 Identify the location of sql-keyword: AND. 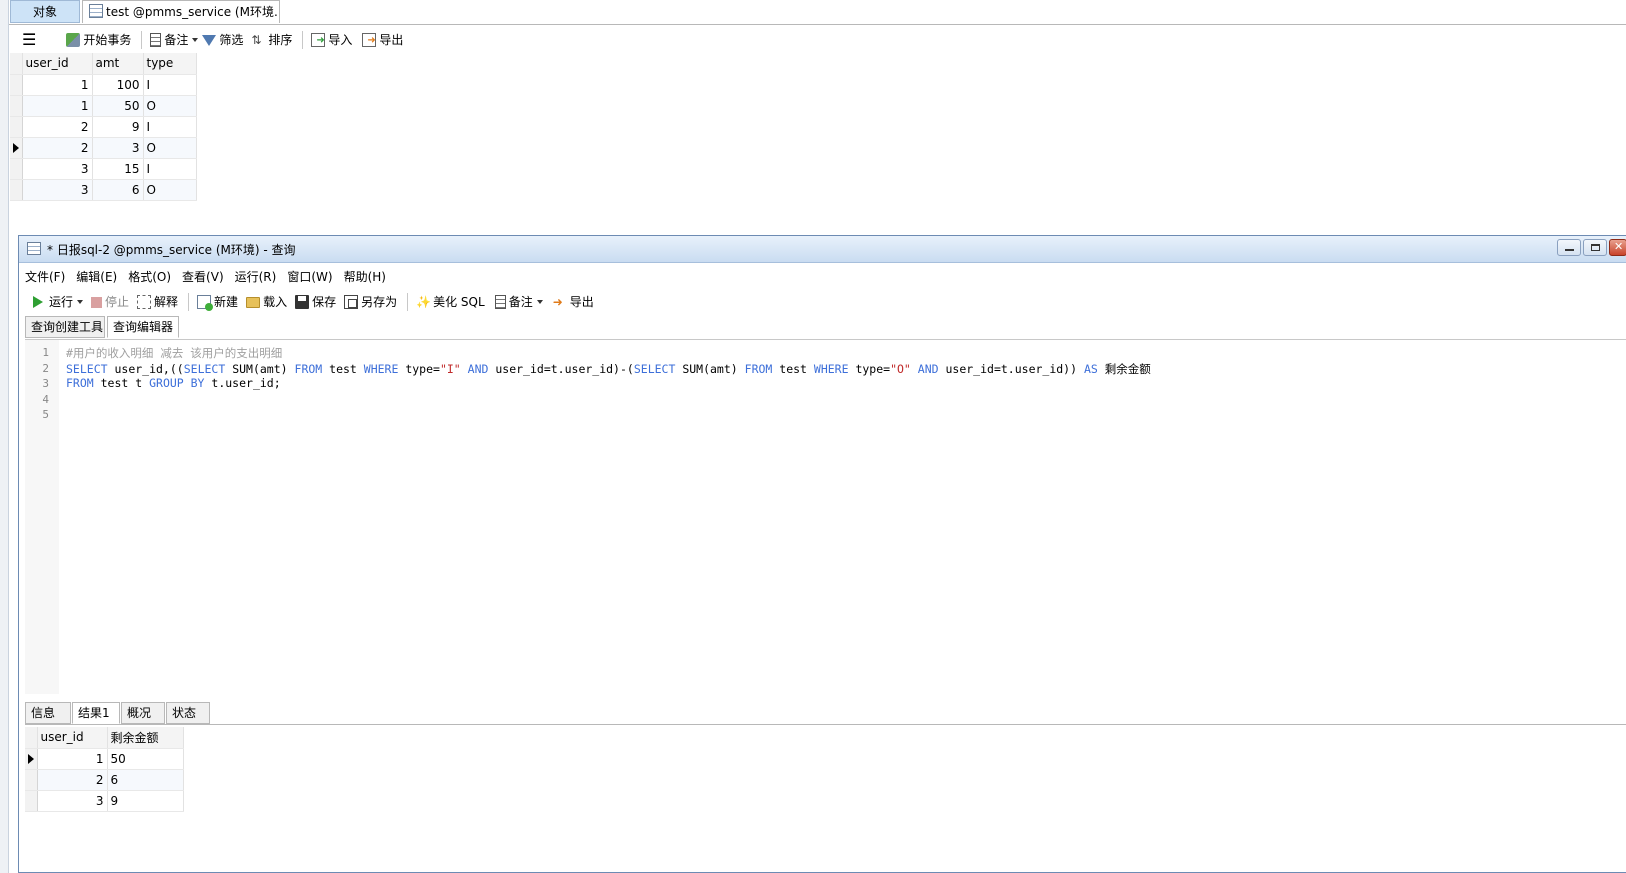
(928, 369).